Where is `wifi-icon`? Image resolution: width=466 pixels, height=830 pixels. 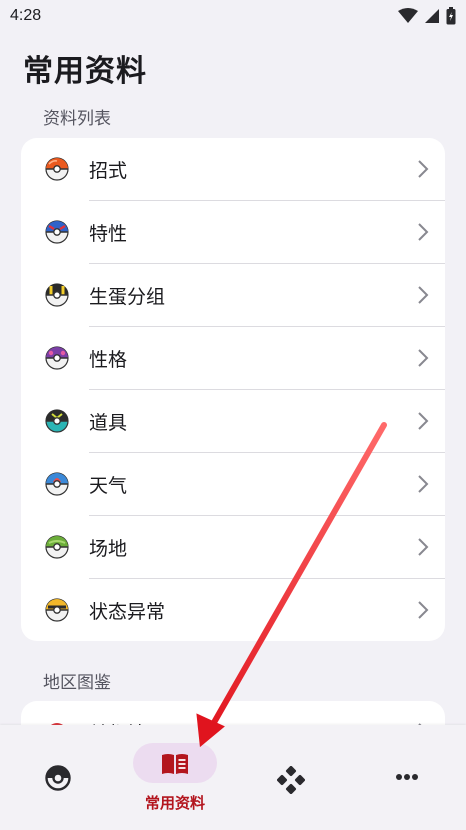 wifi-icon is located at coordinates (408, 15).